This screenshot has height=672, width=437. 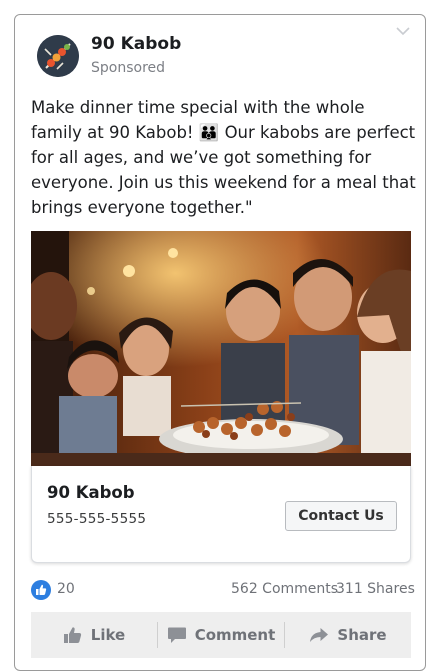 What do you see at coordinates (319, 635) in the screenshot?
I see `share-arrow-icon` at bounding box center [319, 635].